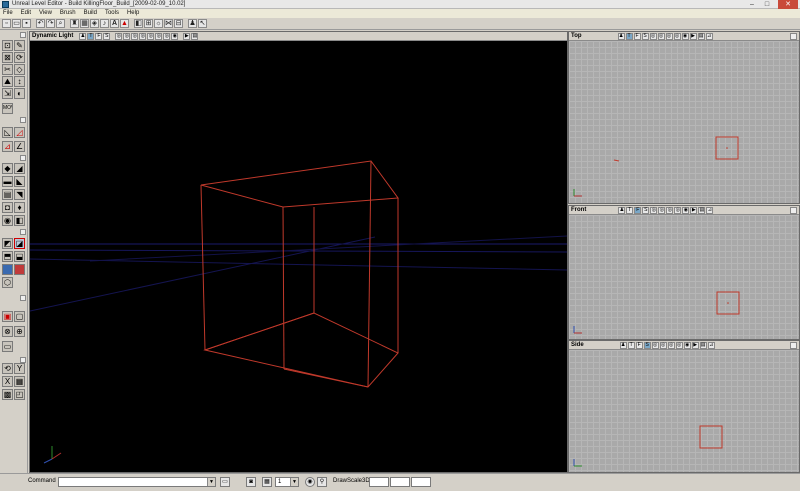 This screenshot has height=491, width=800. Describe the element at coordinates (684, 117) in the screenshot. I see `viewport-top: Top ♟ T F S ◎ ◎ ◎ ◎ ◉ ▶ ▤ ⊿` at that location.